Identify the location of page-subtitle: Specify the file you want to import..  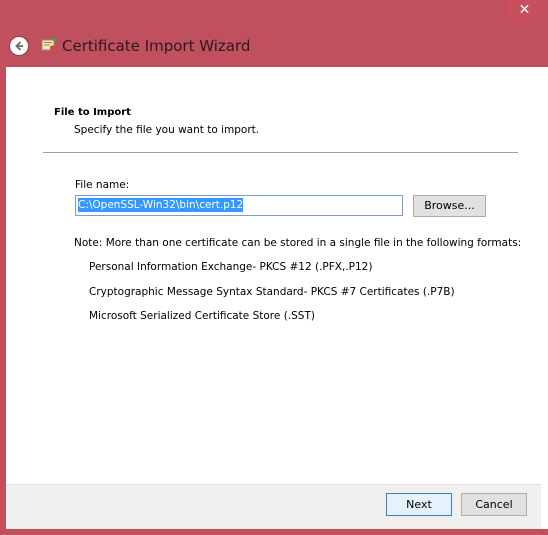
(167, 130).